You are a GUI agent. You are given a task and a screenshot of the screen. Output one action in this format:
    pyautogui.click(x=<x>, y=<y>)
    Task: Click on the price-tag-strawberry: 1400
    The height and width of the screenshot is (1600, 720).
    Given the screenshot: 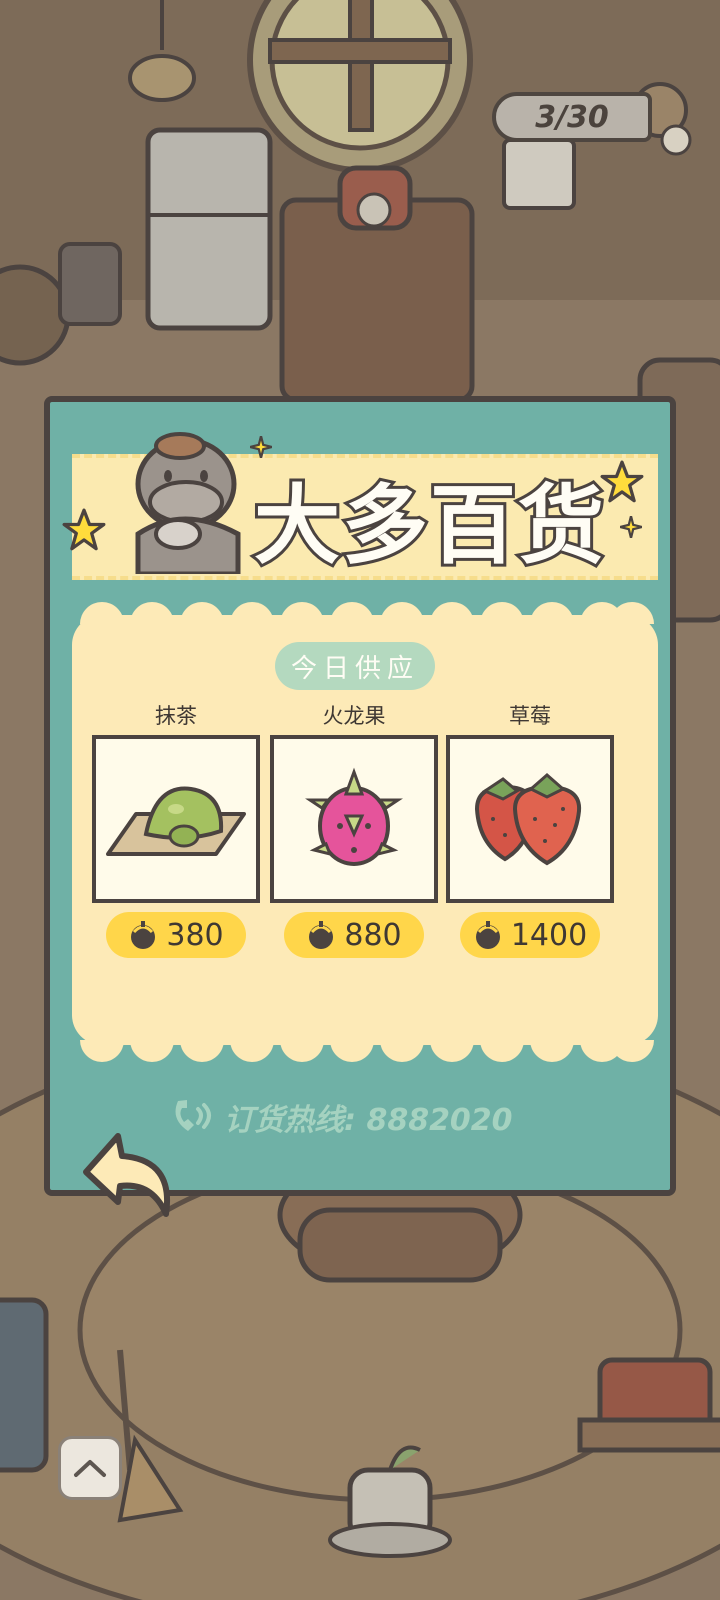 What is the action you would take?
    pyautogui.click(x=530, y=935)
    